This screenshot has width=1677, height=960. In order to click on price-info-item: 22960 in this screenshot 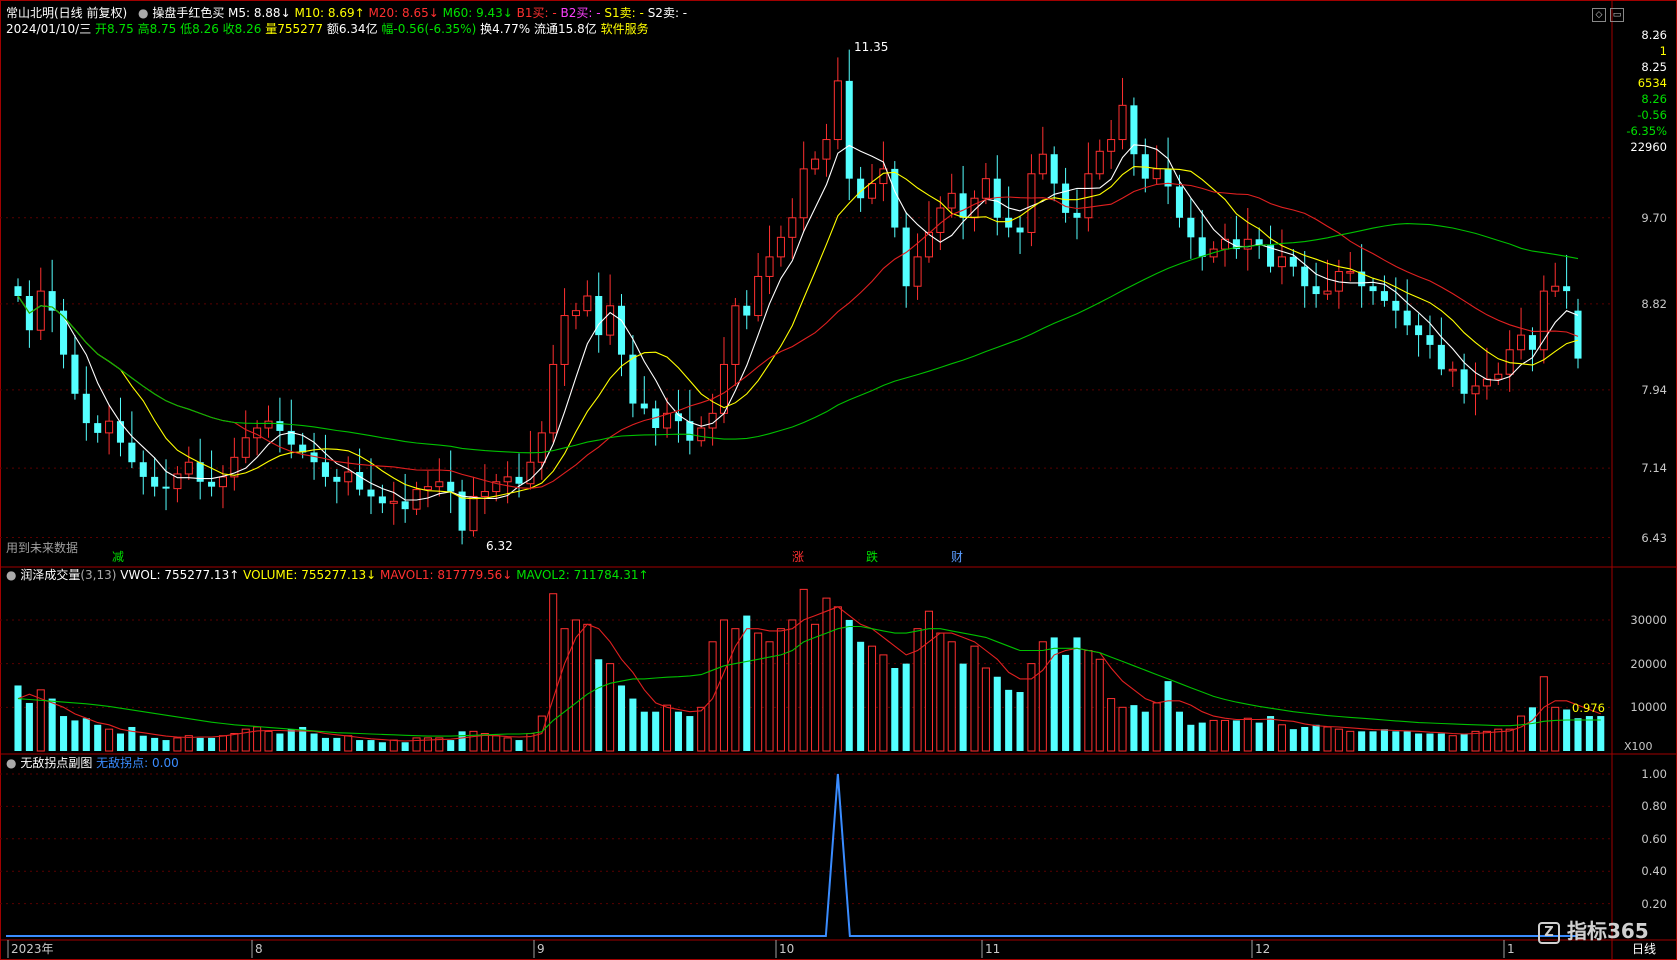, I will do `click(1648, 147)`.